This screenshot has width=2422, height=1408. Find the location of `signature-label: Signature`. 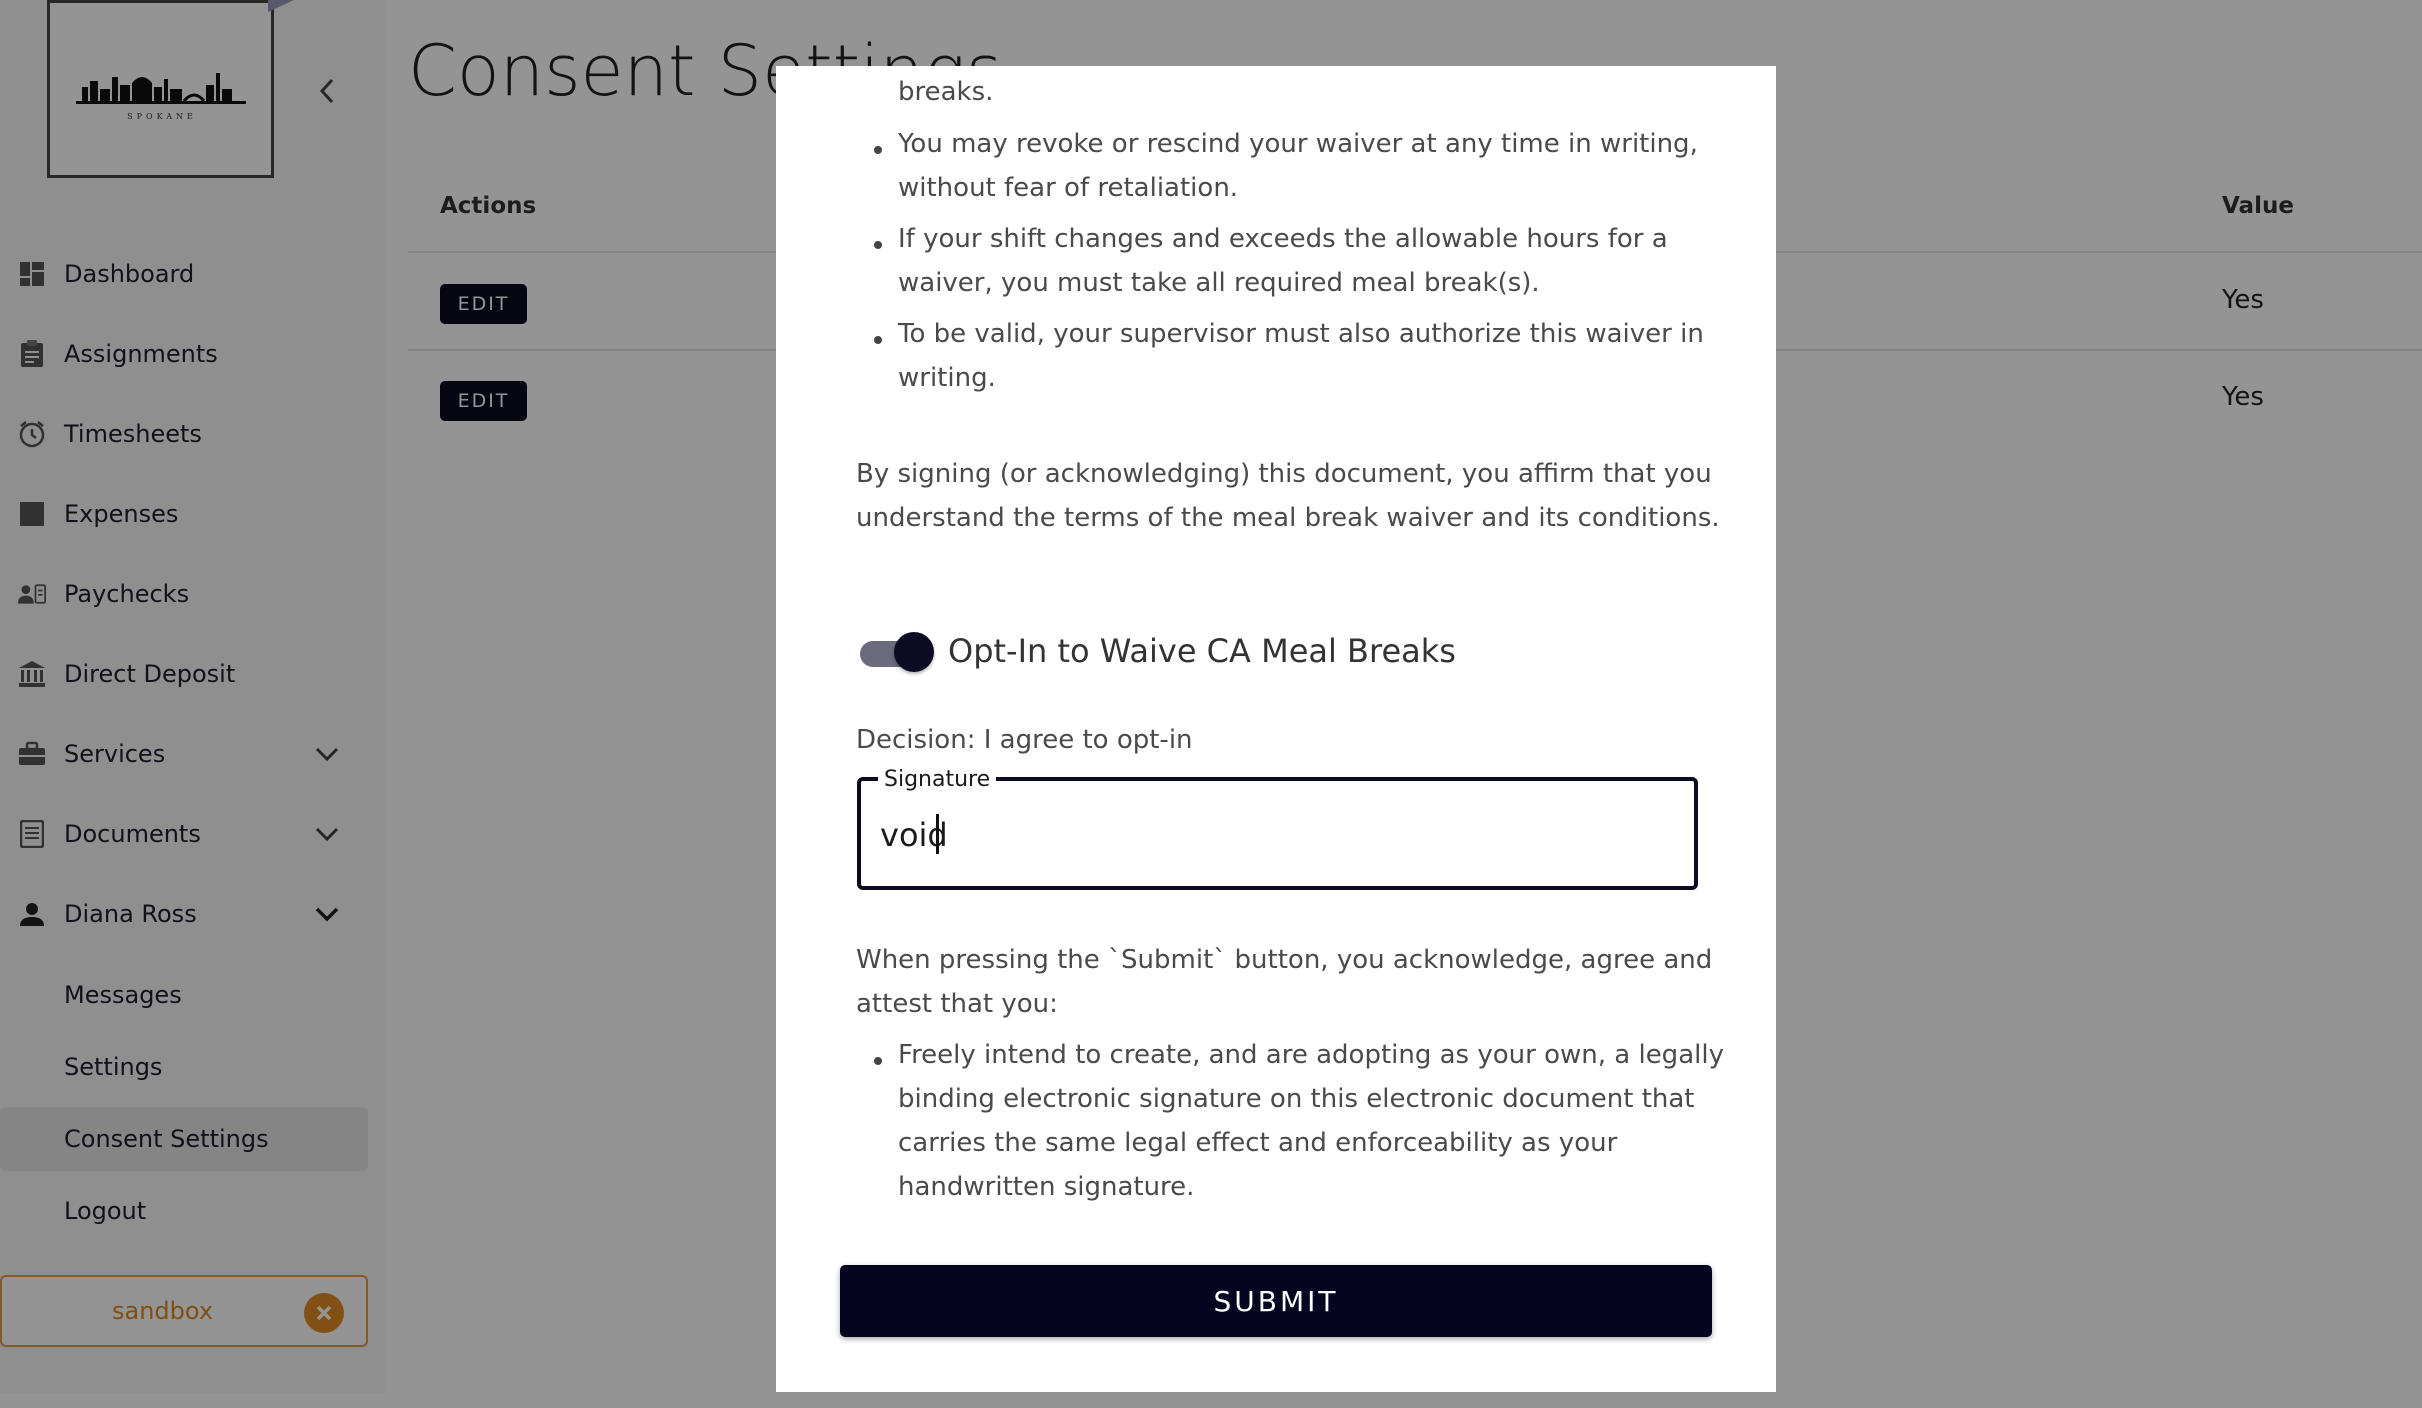

signature-label: Signature is located at coordinates (937, 779).